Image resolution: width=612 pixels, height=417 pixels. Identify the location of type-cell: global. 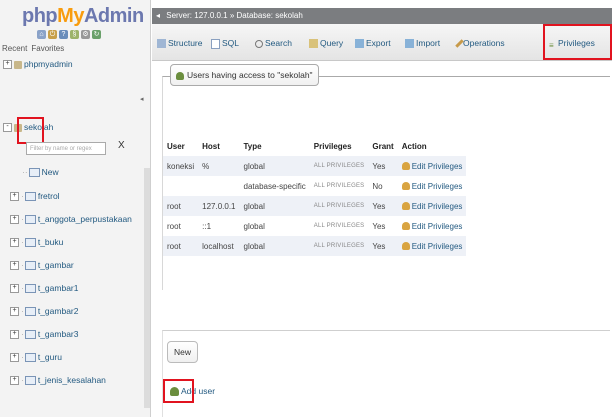
(274, 246).